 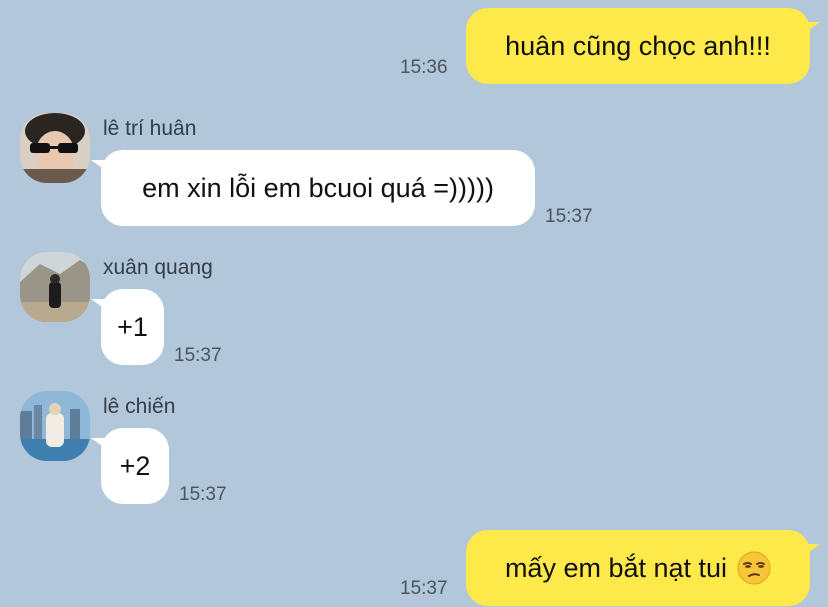 I want to click on message-text: huân cũng chọc anh!!!, so click(x=638, y=45).